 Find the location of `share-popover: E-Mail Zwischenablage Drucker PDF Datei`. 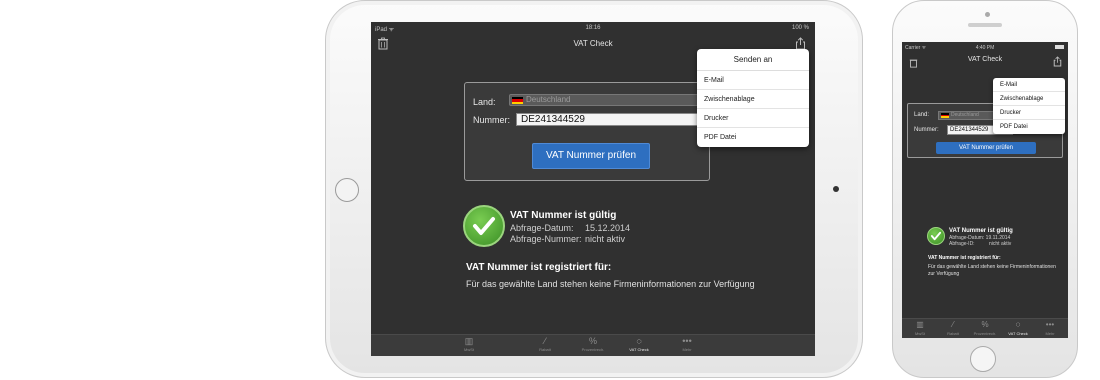

share-popover: E-Mail Zwischenablage Drucker PDF Datei is located at coordinates (1029, 106).